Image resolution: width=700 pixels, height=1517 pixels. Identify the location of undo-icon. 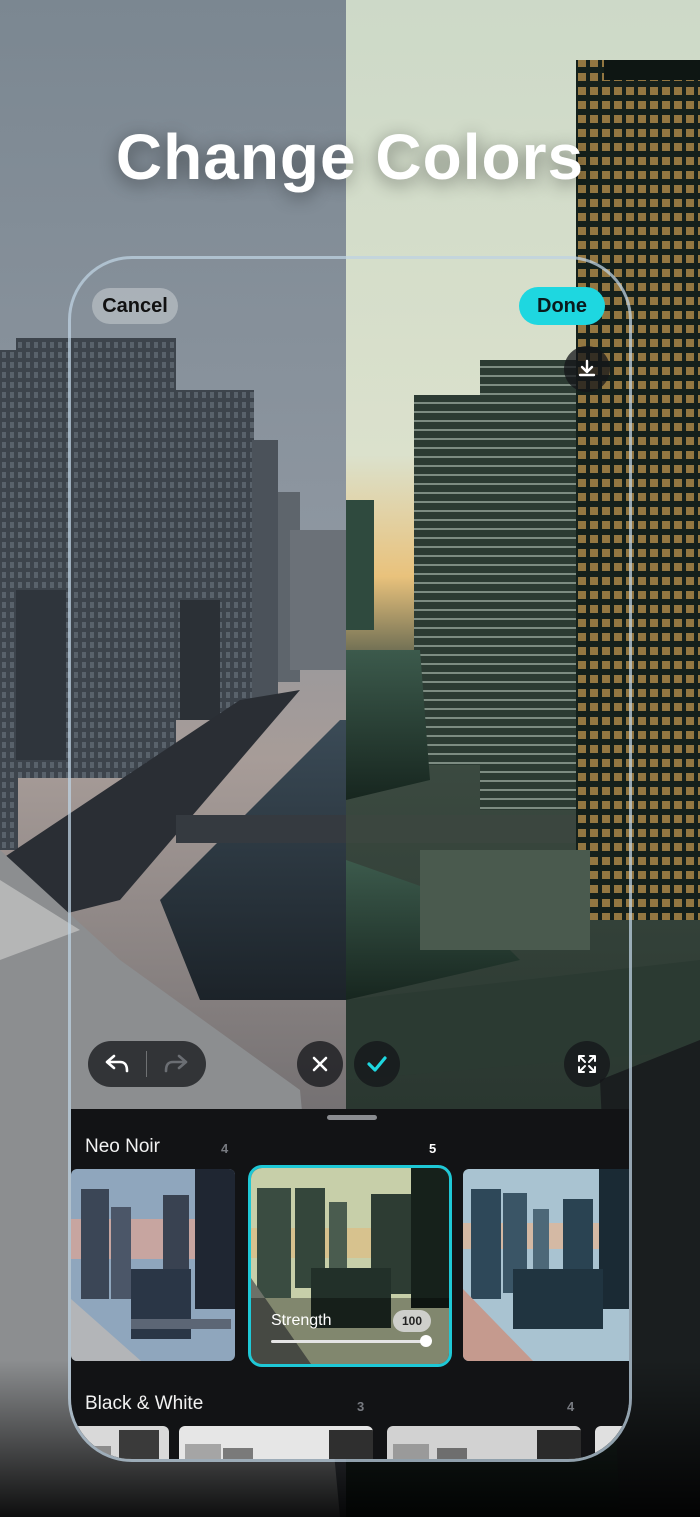
(117, 1063).